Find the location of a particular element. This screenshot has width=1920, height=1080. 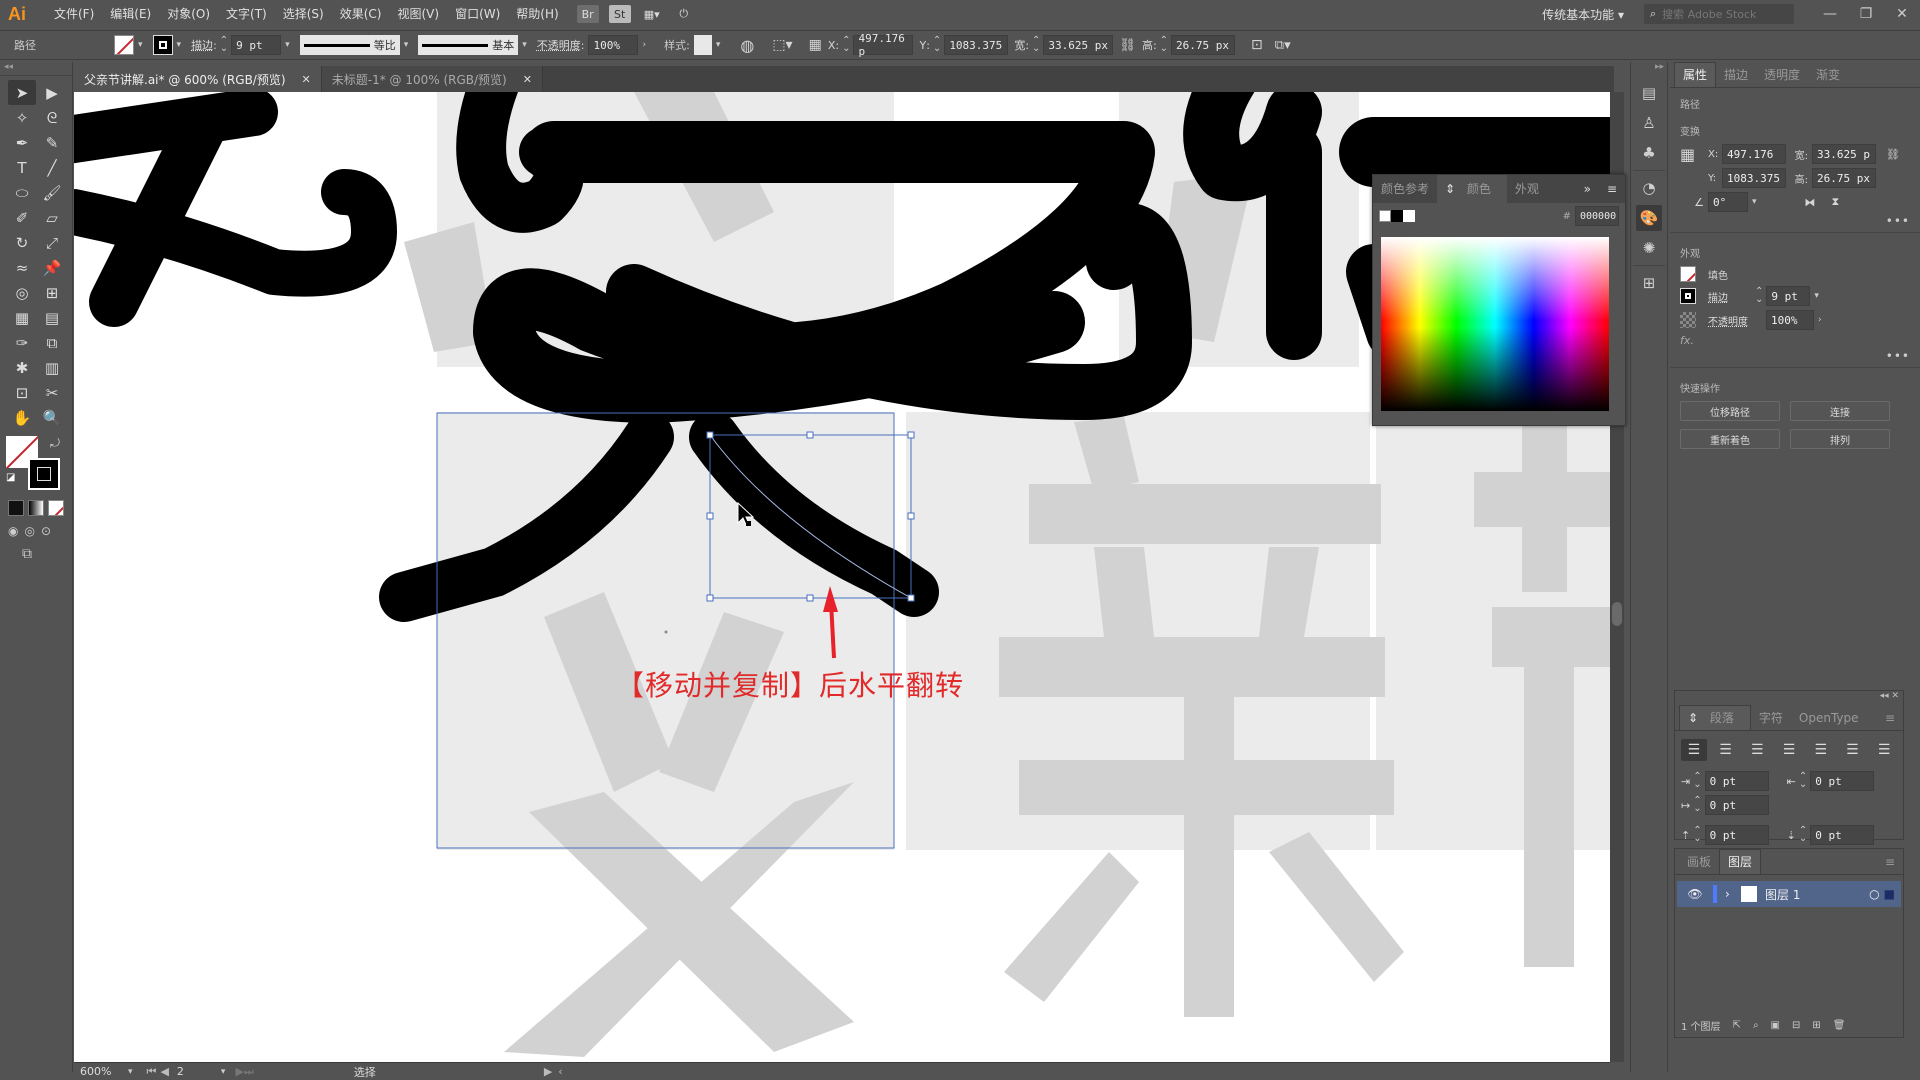

none-swatch is located at coordinates (1385, 216).